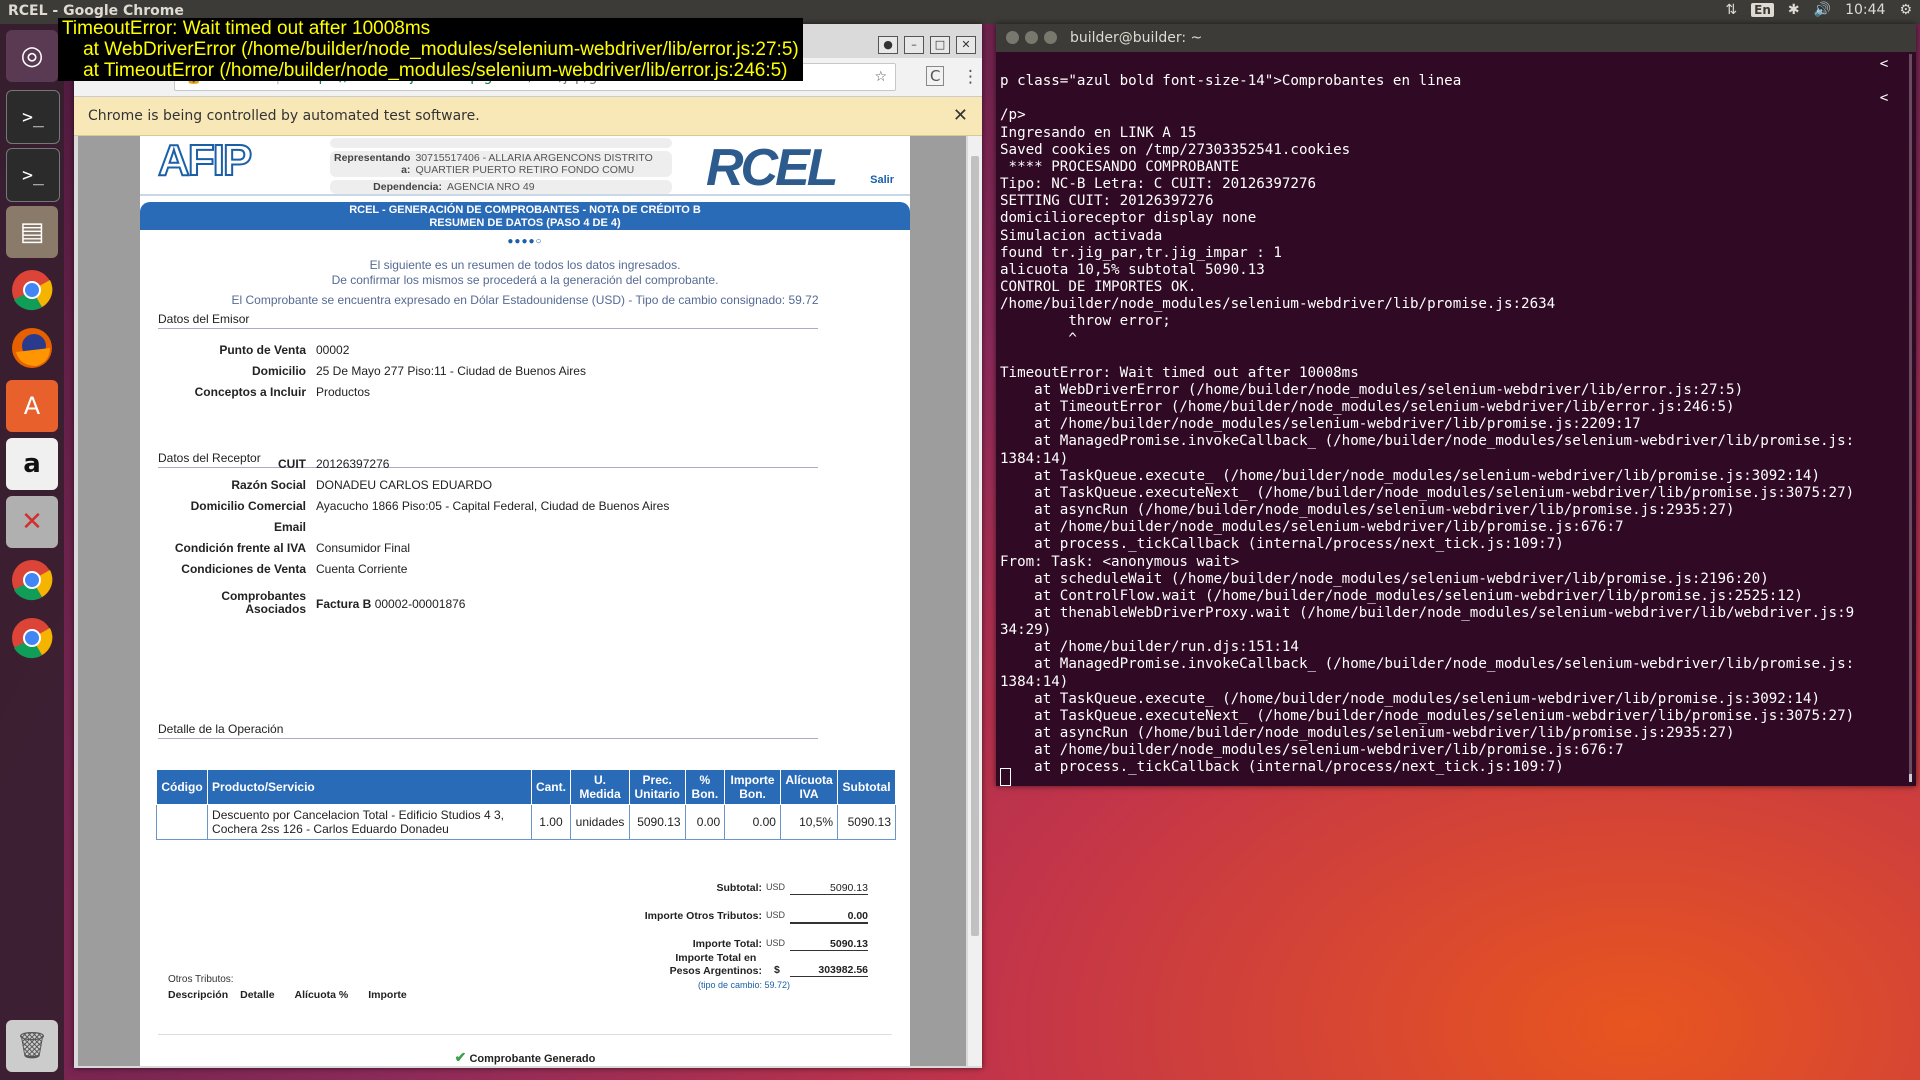 This screenshot has width=1920, height=1080. What do you see at coordinates (940, 45) in the screenshot?
I see `maximize-button: □` at bounding box center [940, 45].